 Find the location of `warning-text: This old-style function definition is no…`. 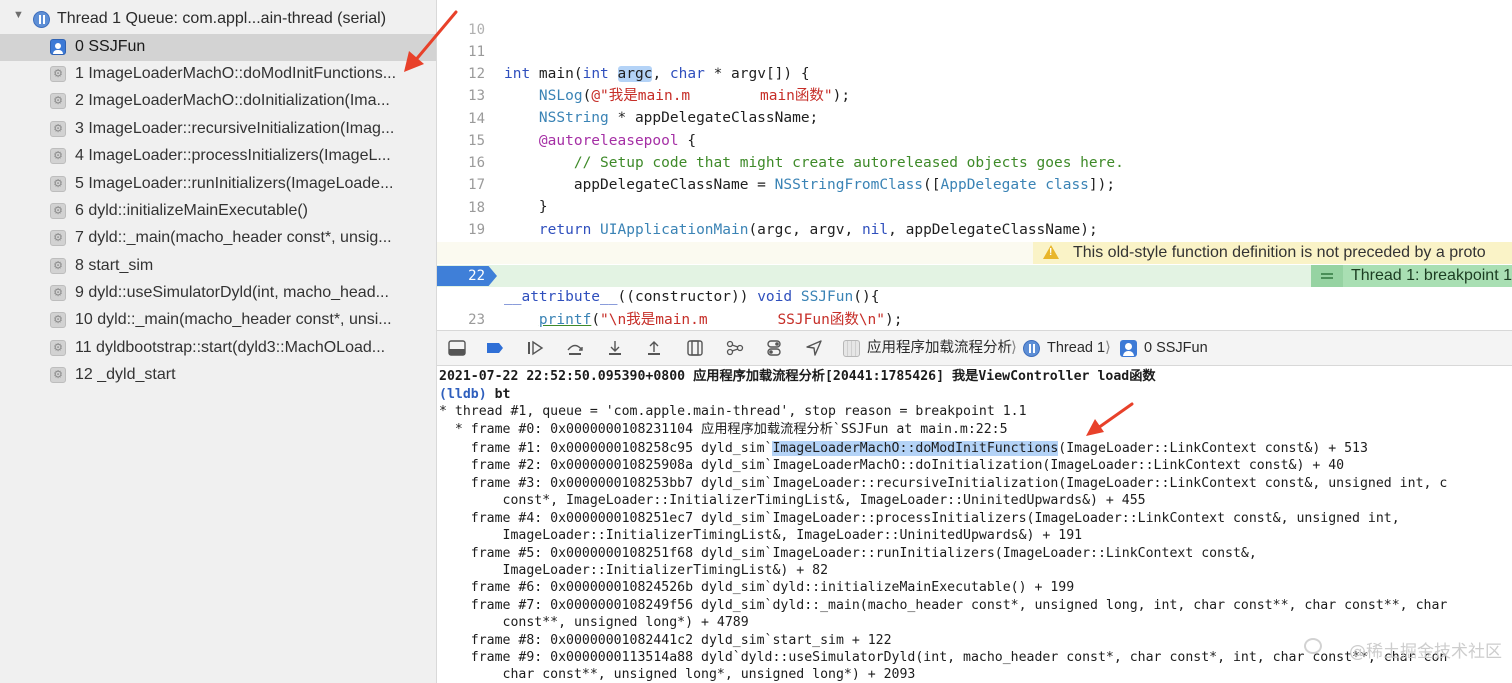

warning-text: This old-style function definition is no… is located at coordinates (1279, 252).